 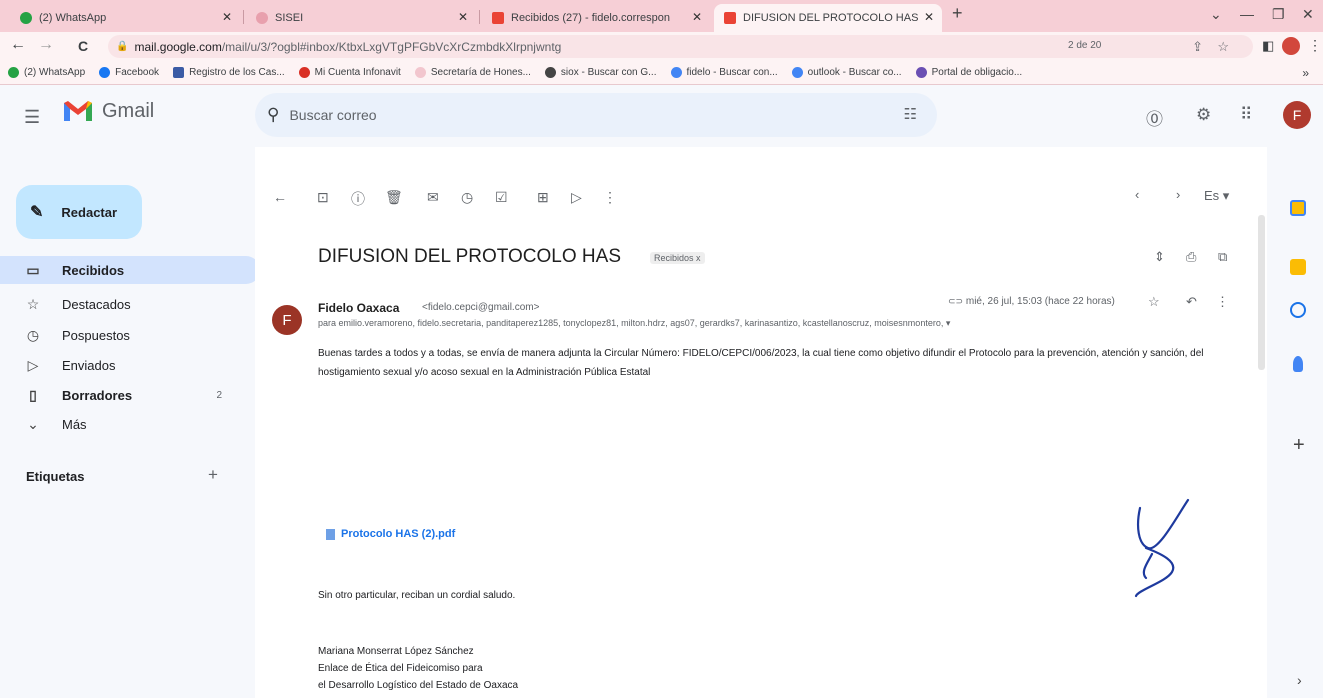 I want to click on reply-icon: ↶, so click(x=1191, y=302).